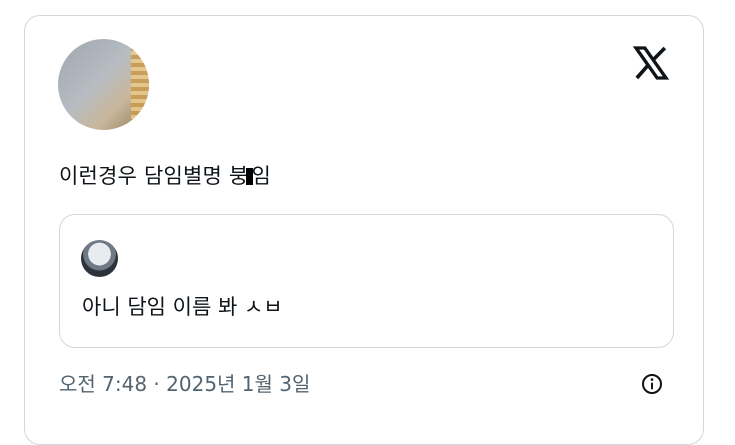  What do you see at coordinates (99, 258) in the screenshot?
I see `quoted-author-avatar` at bounding box center [99, 258].